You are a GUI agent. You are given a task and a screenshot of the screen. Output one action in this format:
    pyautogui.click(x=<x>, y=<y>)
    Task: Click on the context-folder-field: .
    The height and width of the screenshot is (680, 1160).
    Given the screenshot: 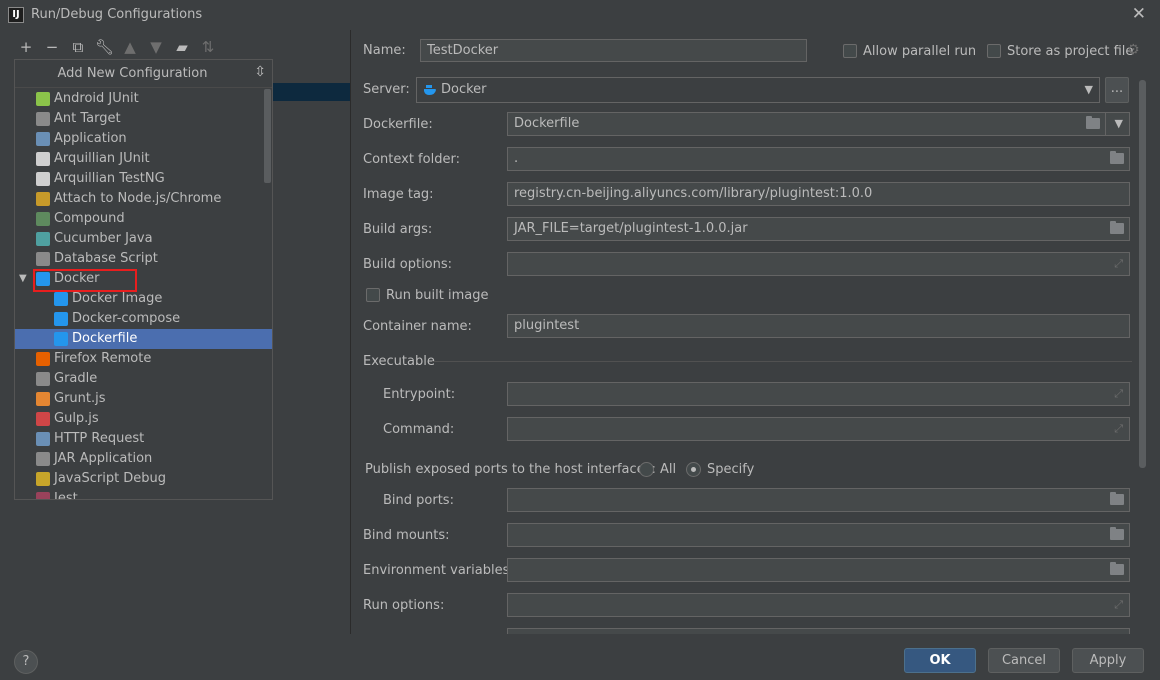 What is the action you would take?
    pyautogui.click(x=818, y=159)
    